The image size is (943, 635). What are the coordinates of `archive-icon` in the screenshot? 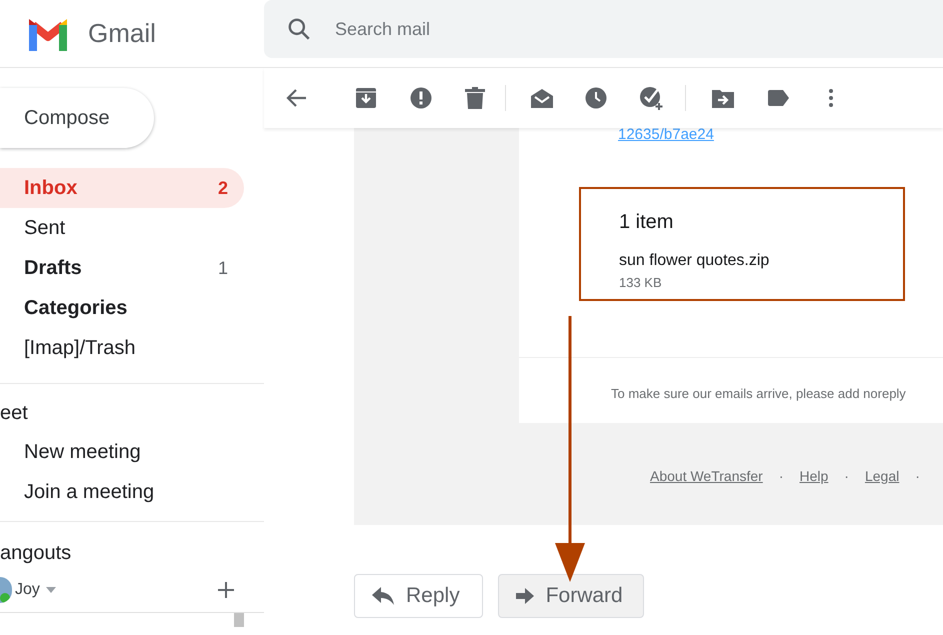 It's located at (366, 98).